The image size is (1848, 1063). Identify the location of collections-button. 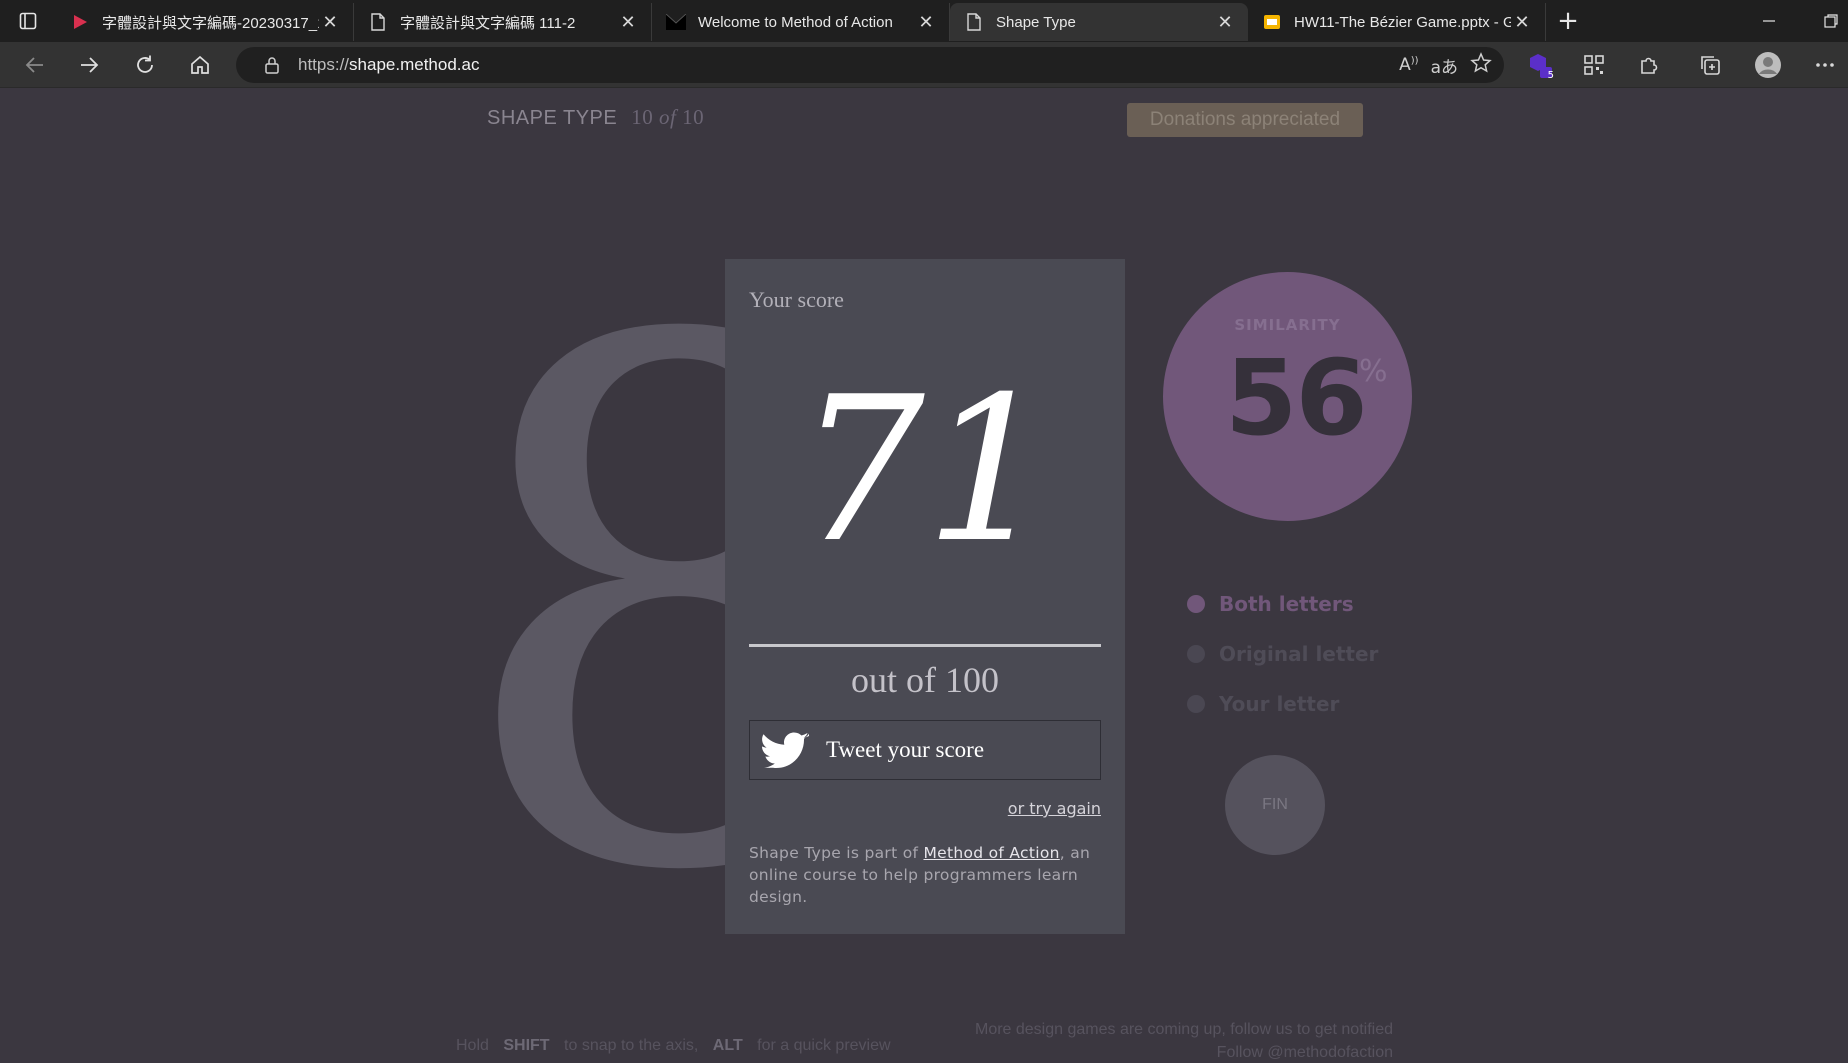
(1710, 65).